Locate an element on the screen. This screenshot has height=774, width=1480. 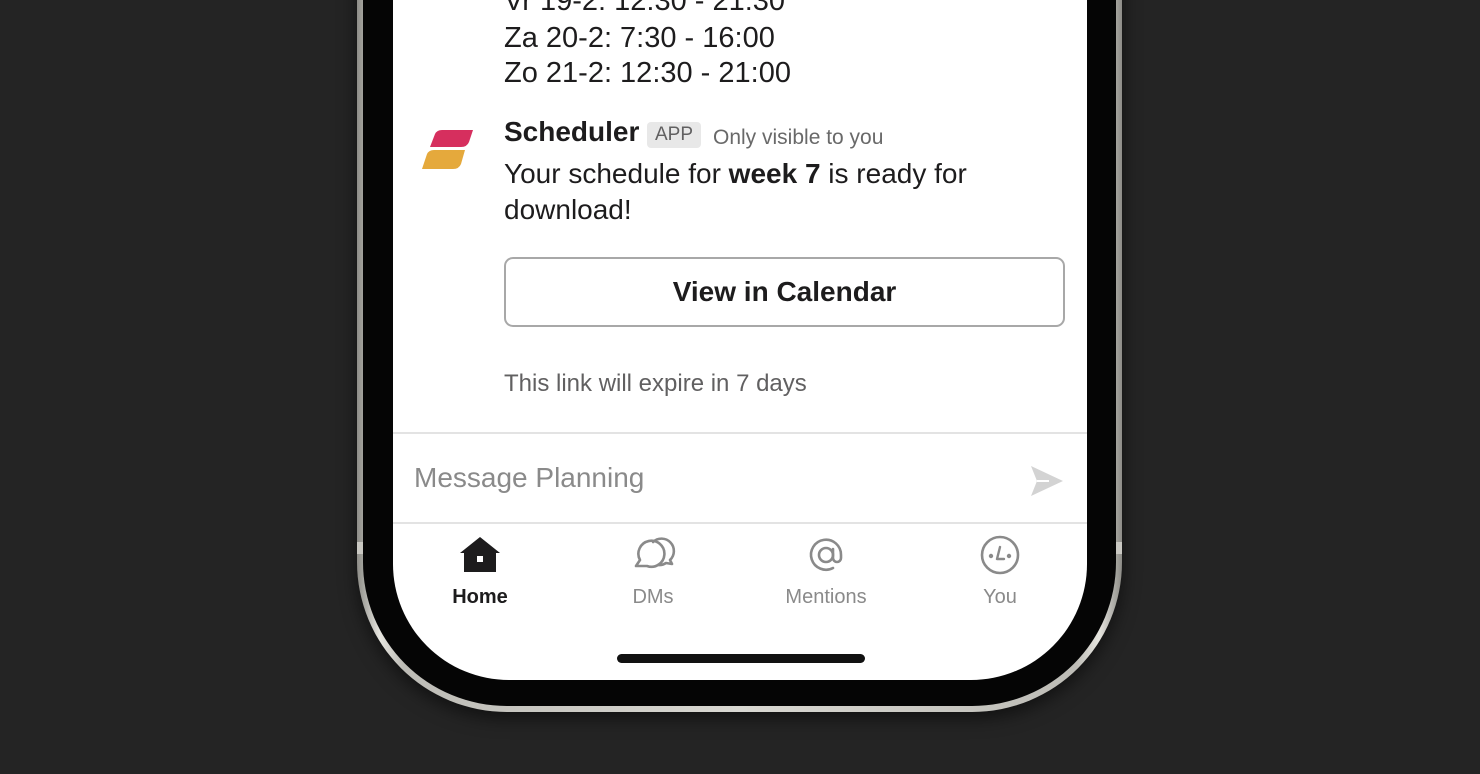
schedule-line-sat: Za 20-2: 7:30 - 16:00 is located at coordinates (639, 38).